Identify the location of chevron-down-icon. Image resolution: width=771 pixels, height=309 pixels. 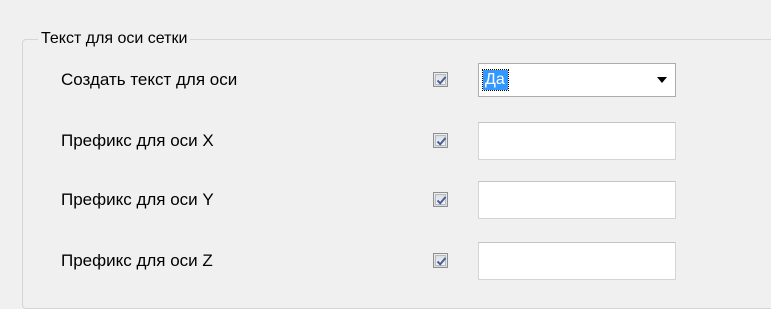
(662, 80).